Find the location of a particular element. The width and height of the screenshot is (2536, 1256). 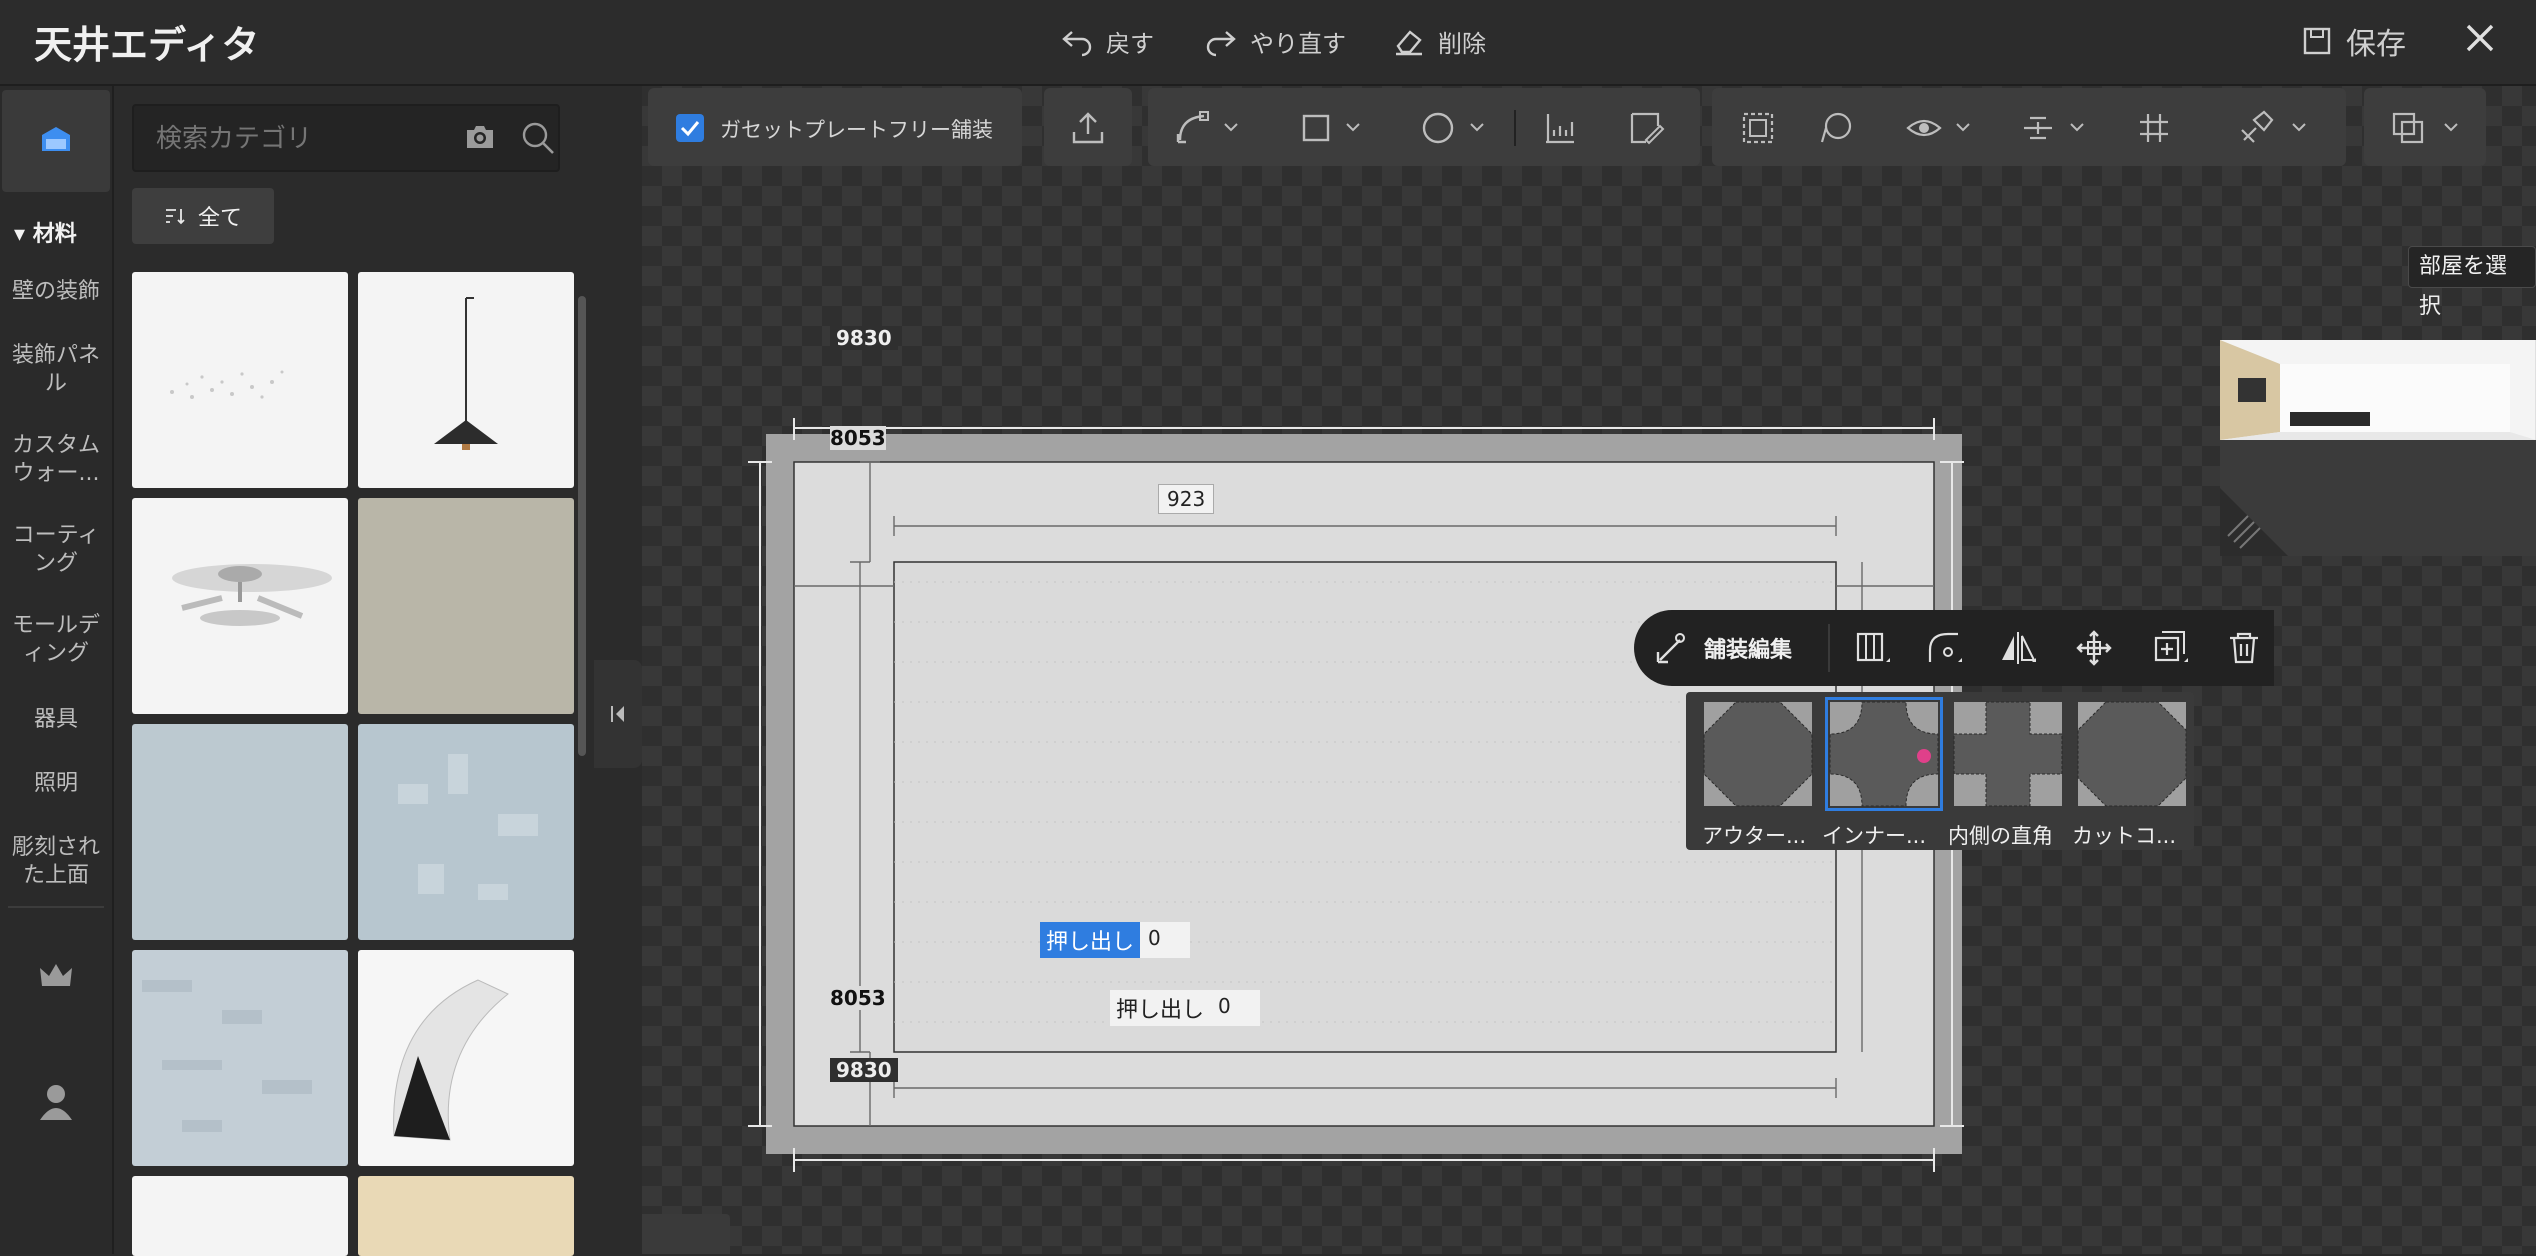

undo-label: 戻す is located at coordinates (1130, 43).